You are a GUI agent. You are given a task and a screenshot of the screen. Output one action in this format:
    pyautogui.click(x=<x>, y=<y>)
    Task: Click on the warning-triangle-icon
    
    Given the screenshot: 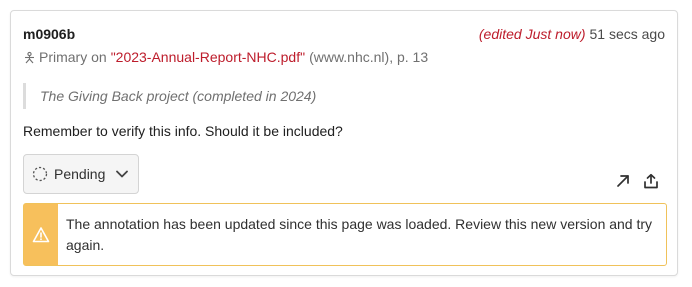 What is the action you would take?
    pyautogui.click(x=41, y=235)
    